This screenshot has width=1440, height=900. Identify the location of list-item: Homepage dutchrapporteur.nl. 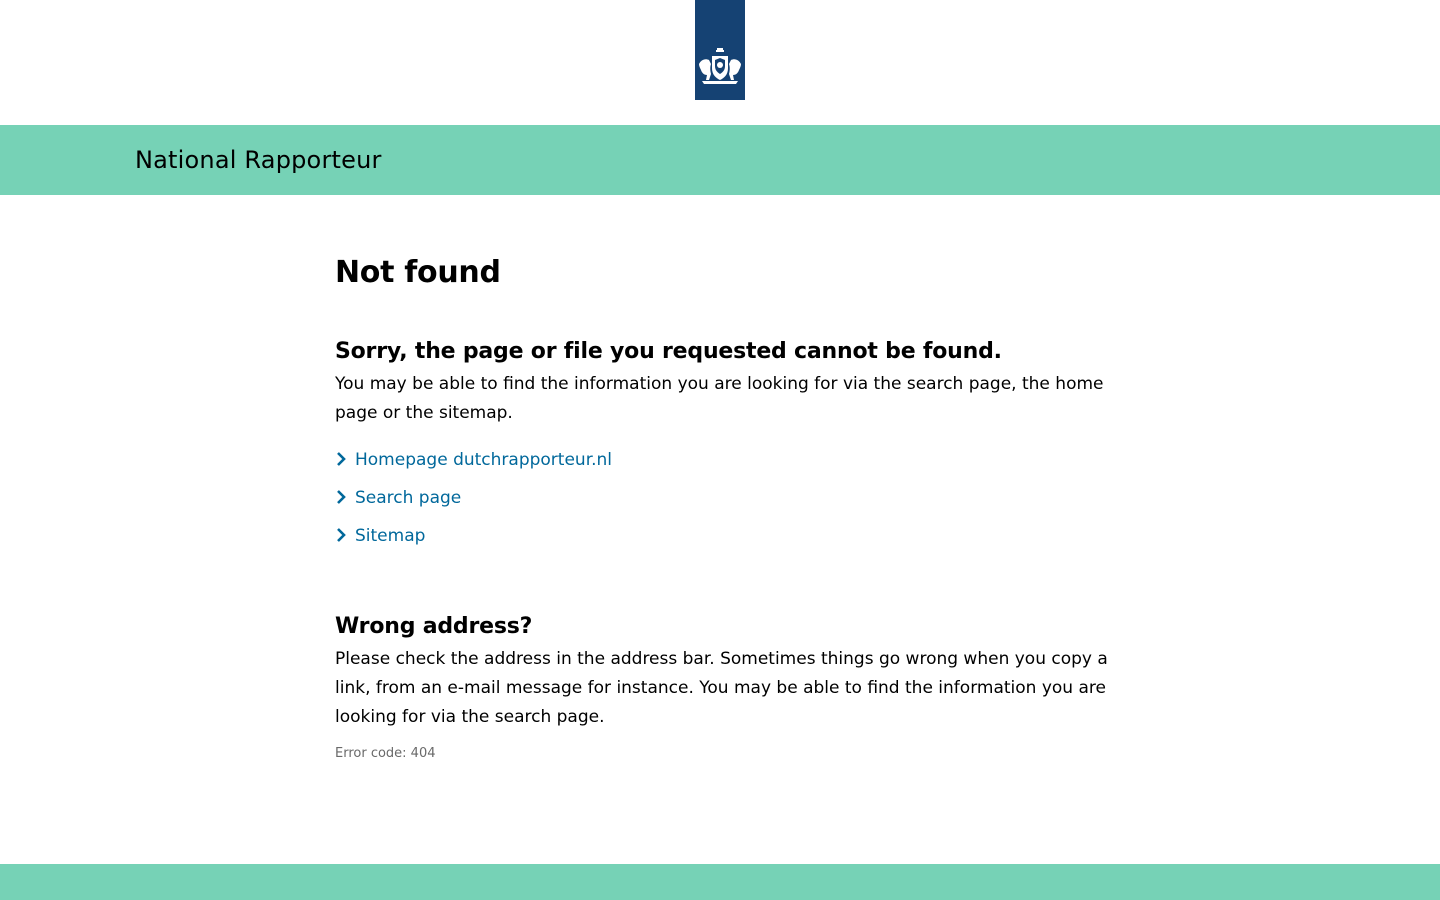
(725, 466).